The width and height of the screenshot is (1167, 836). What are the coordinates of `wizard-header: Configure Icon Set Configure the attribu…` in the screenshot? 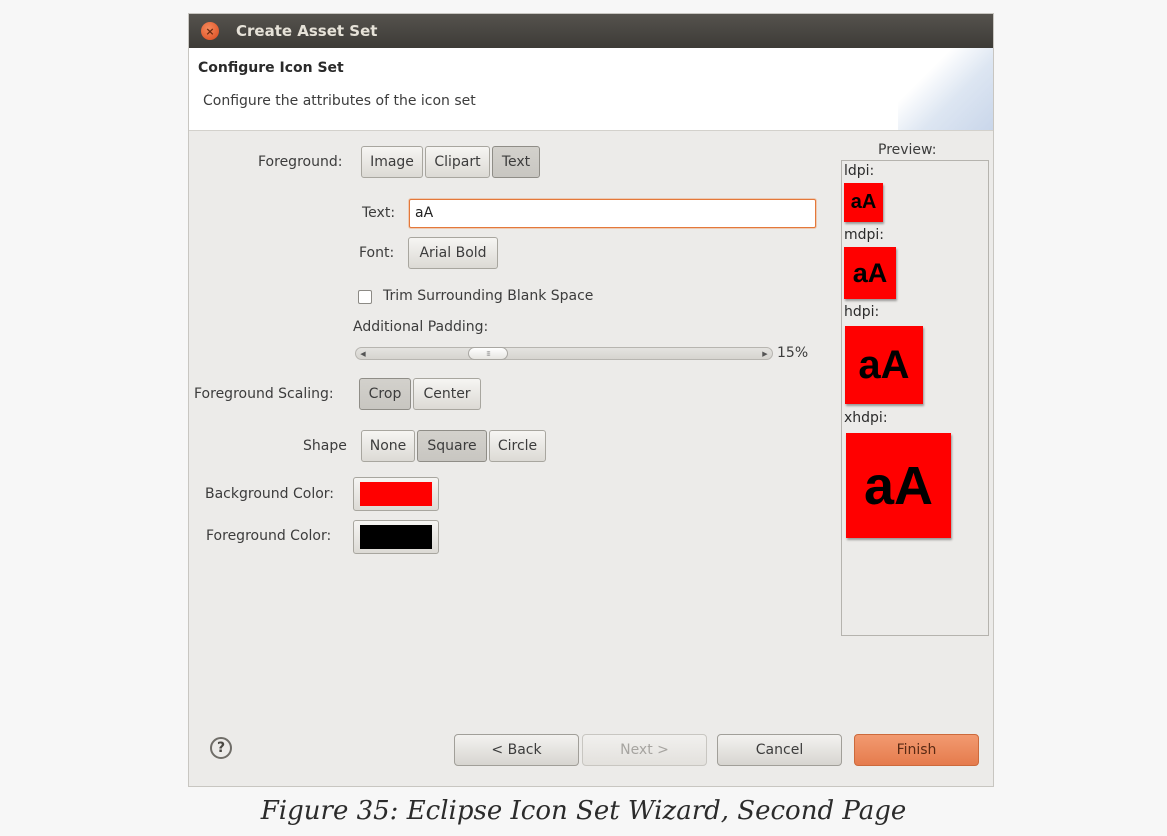 It's located at (591, 89).